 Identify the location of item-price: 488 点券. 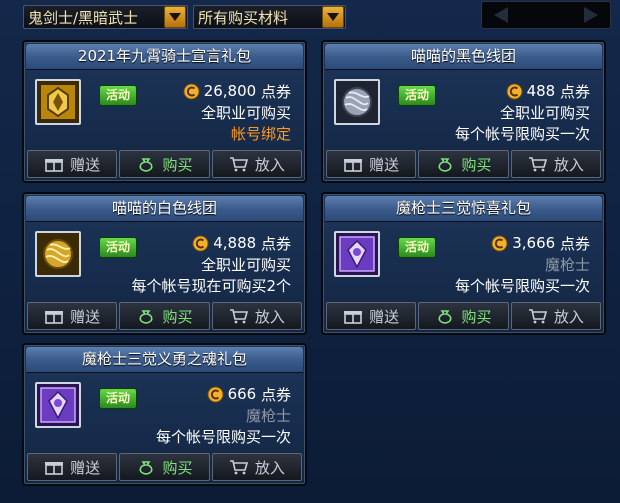
(548, 91).